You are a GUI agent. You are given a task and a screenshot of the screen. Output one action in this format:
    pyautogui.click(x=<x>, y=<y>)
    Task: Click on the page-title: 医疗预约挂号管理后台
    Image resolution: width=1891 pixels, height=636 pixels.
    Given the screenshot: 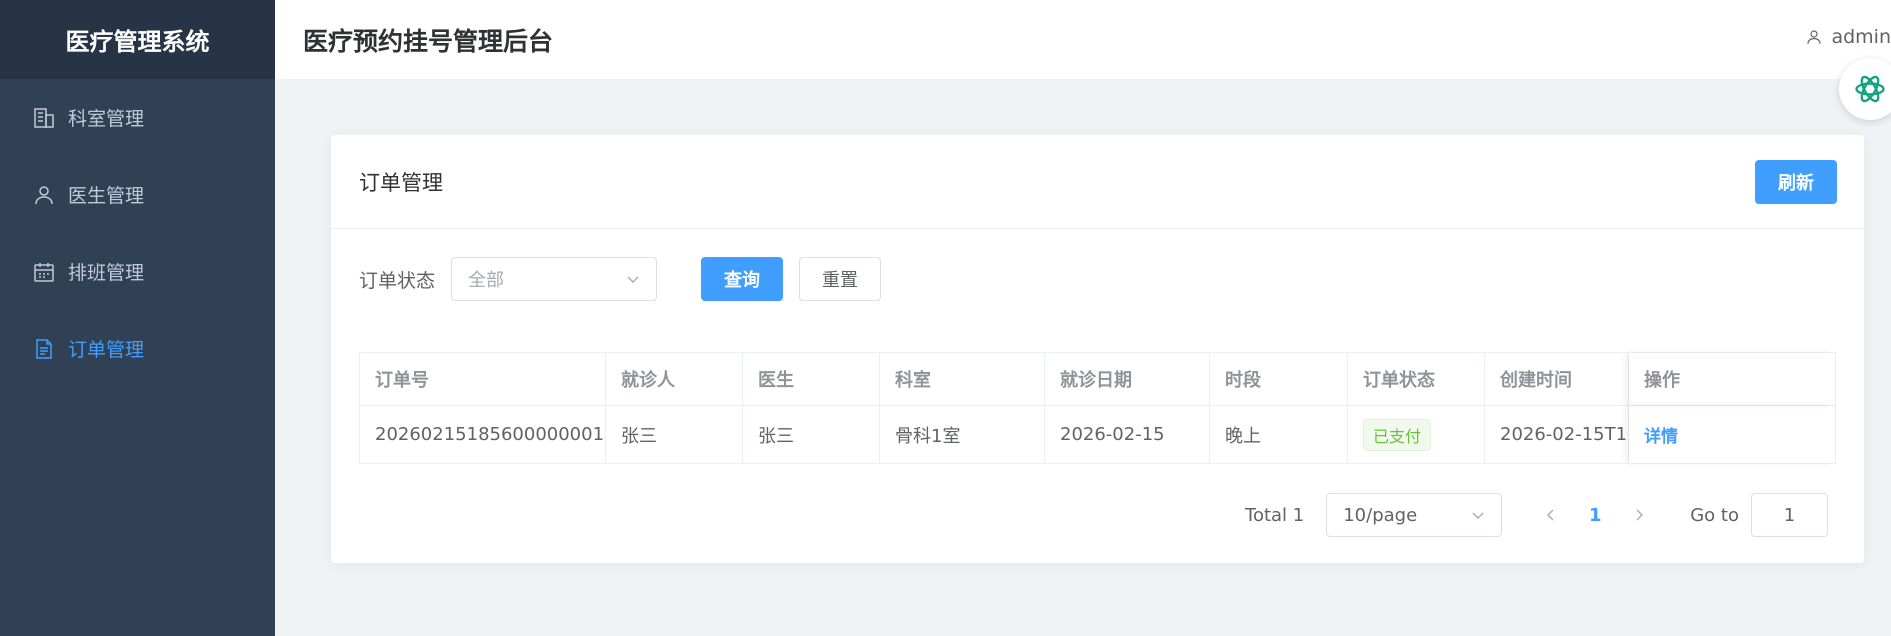 What is the action you would take?
    pyautogui.click(x=428, y=41)
    